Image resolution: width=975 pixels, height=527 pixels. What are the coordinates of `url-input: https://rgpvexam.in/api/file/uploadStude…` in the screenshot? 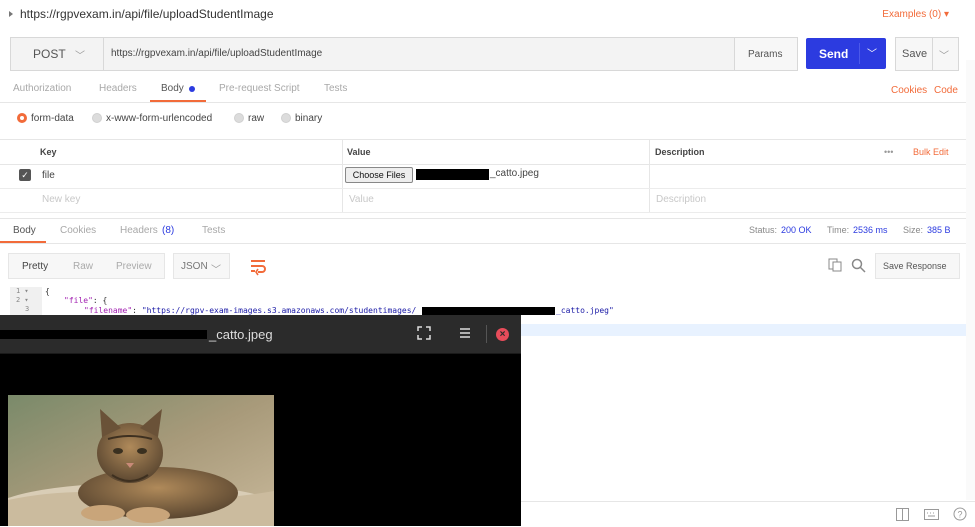 It's located at (216, 53).